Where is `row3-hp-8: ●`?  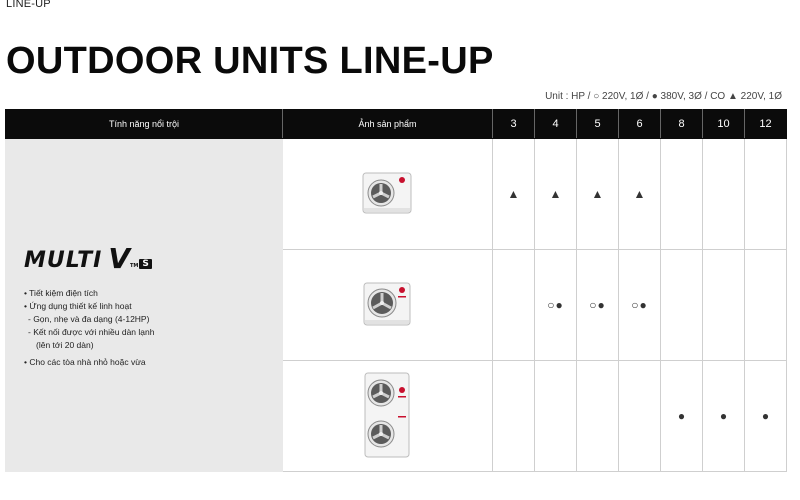 row3-hp-8: ● is located at coordinates (681, 416).